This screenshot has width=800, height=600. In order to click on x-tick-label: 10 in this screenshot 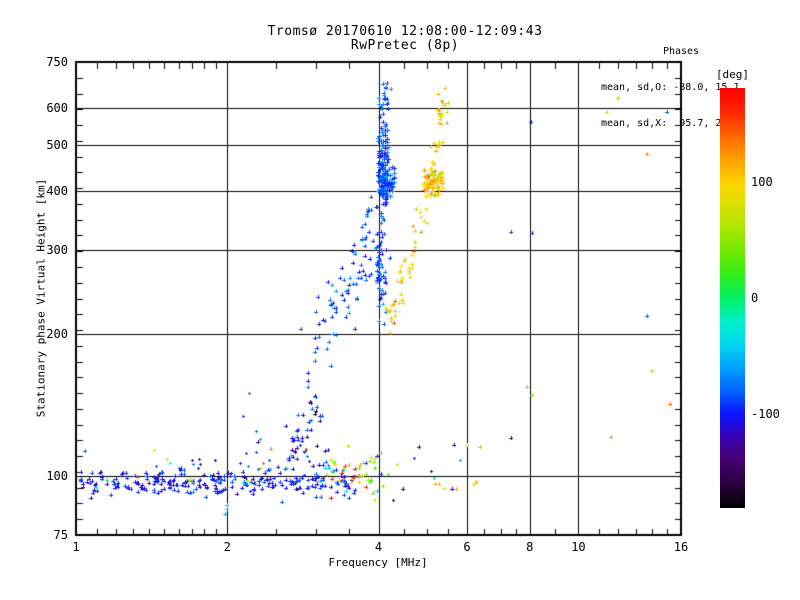, I will do `click(578, 547)`.